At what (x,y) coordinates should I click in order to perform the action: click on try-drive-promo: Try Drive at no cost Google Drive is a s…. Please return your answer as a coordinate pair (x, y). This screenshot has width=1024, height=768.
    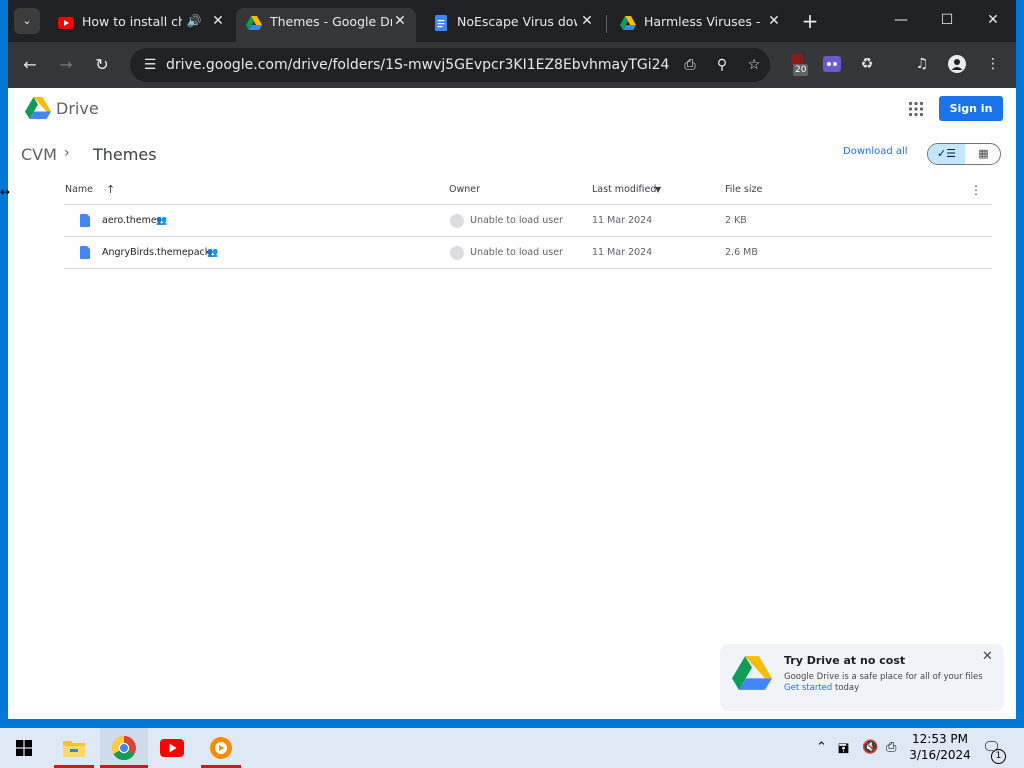
    Looking at the image, I should click on (862, 677).